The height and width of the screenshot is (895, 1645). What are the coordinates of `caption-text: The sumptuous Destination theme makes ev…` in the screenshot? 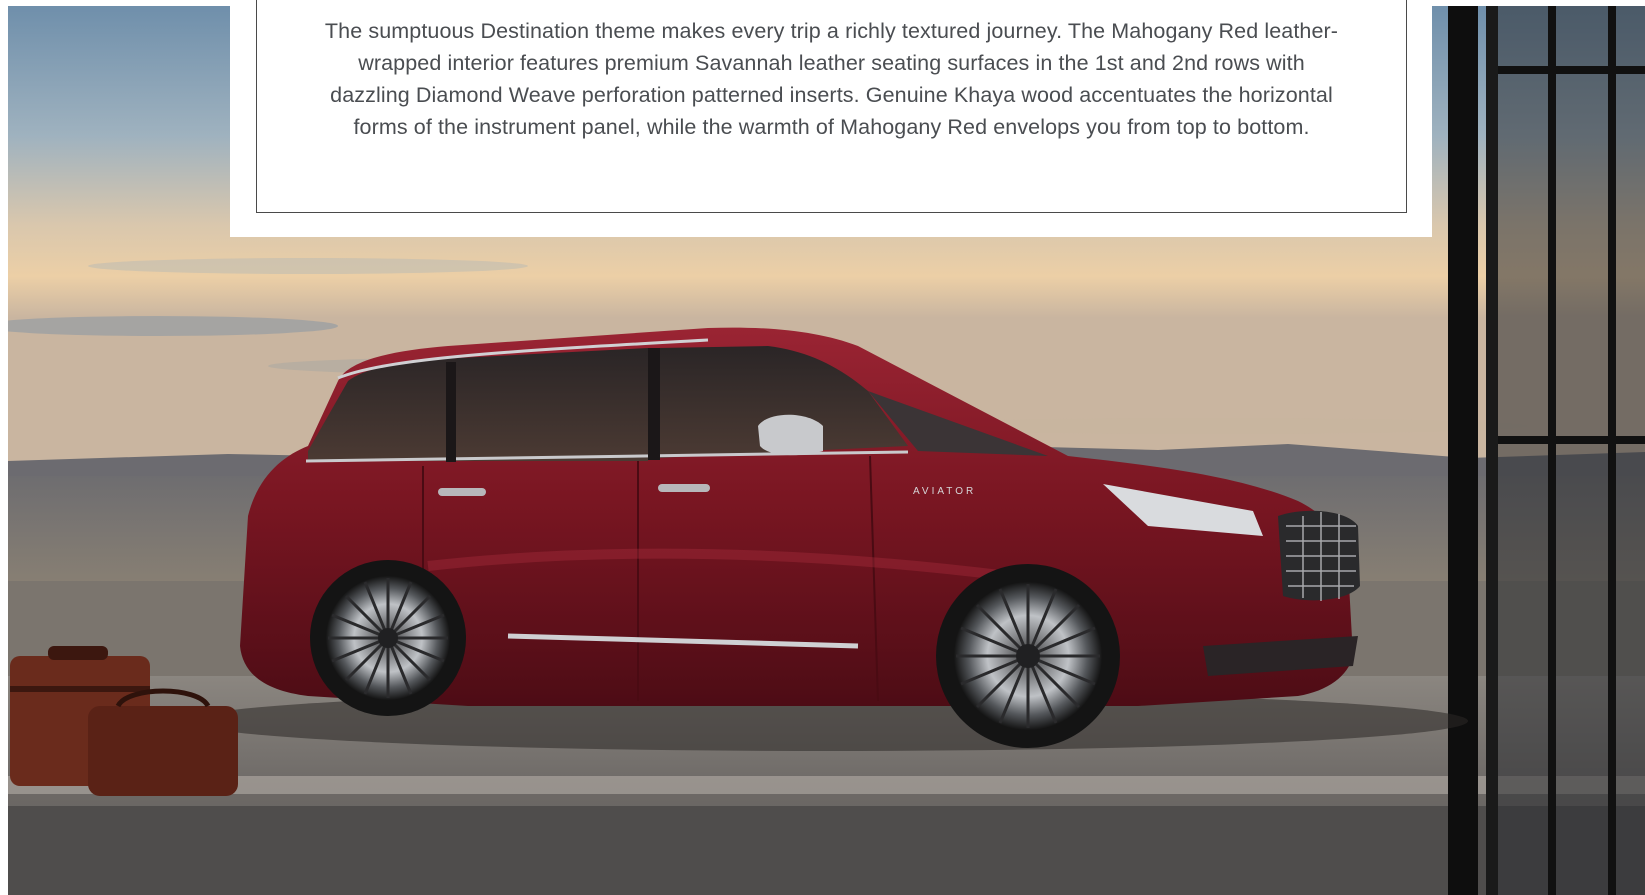 It's located at (831, 79).